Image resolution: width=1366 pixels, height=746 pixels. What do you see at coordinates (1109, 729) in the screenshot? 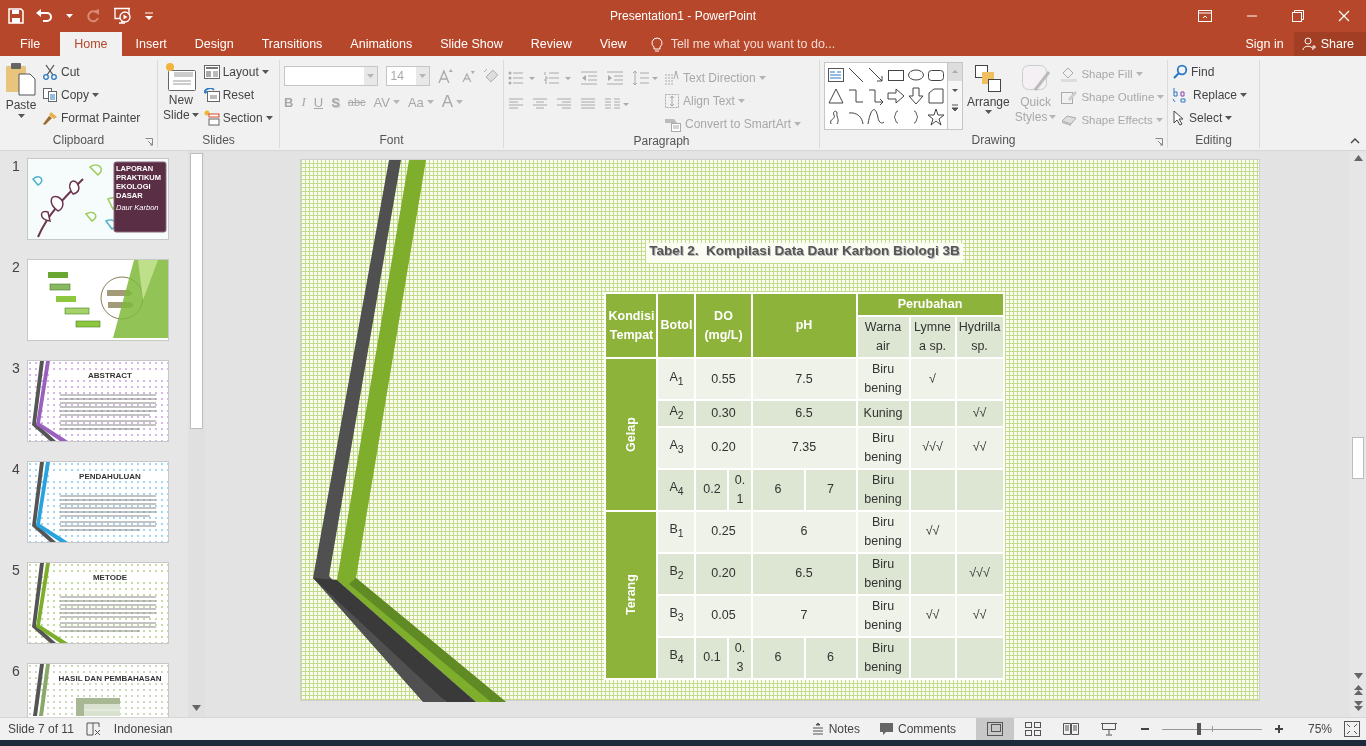
I see `slide-show-icon` at bounding box center [1109, 729].